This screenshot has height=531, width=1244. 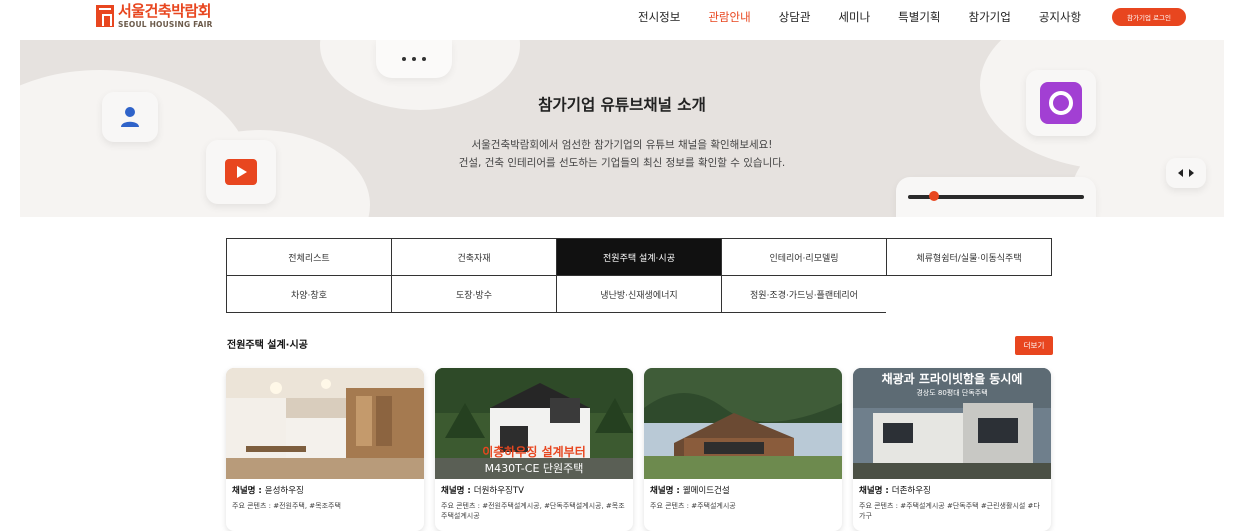 What do you see at coordinates (795, 17) in the screenshot?
I see `nav-item-consultation: 상담관` at bounding box center [795, 17].